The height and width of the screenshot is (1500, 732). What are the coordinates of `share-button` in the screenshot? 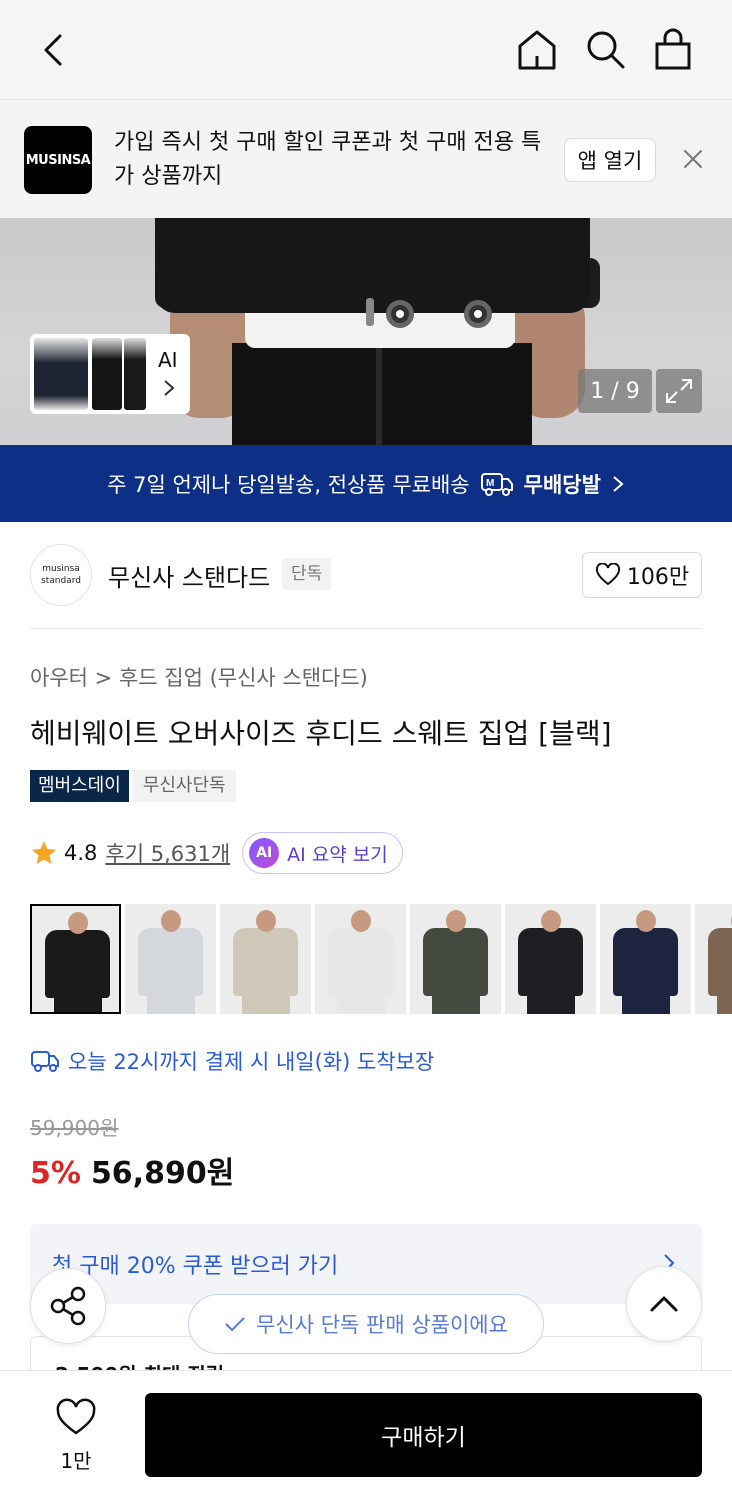 It's located at (68, 1306).